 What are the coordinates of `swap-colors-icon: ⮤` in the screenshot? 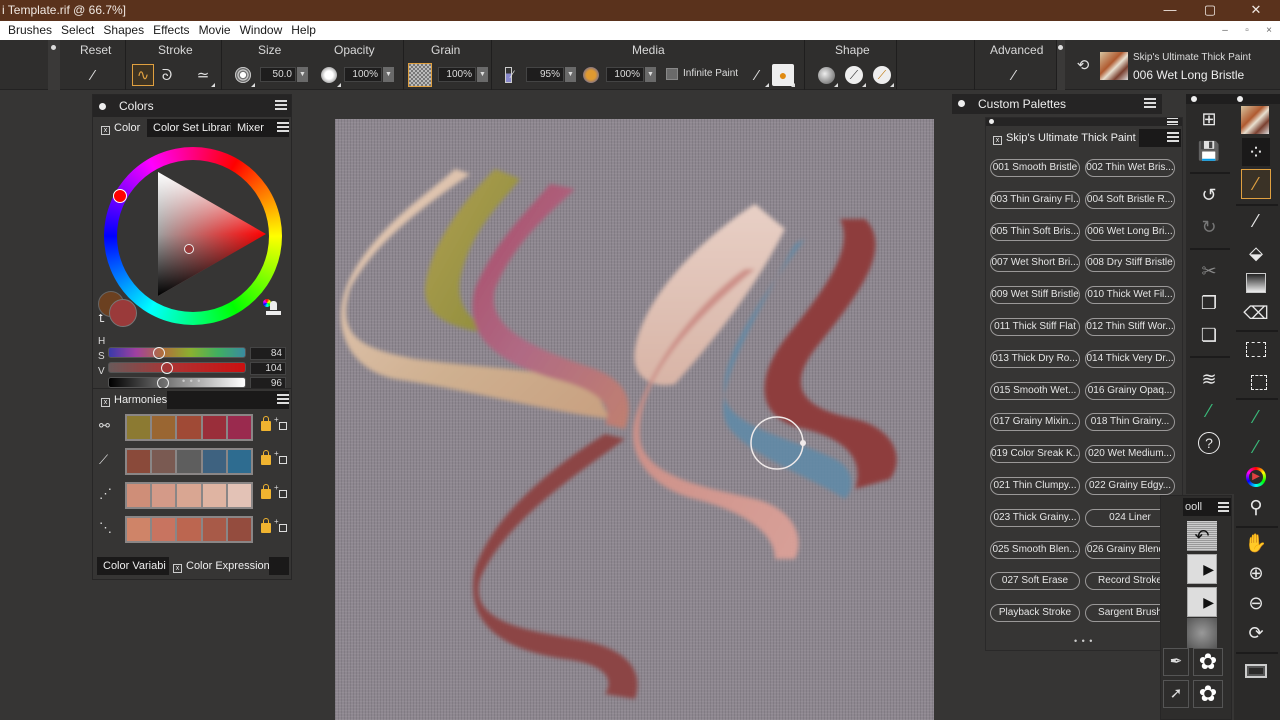 It's located at (101, 319).